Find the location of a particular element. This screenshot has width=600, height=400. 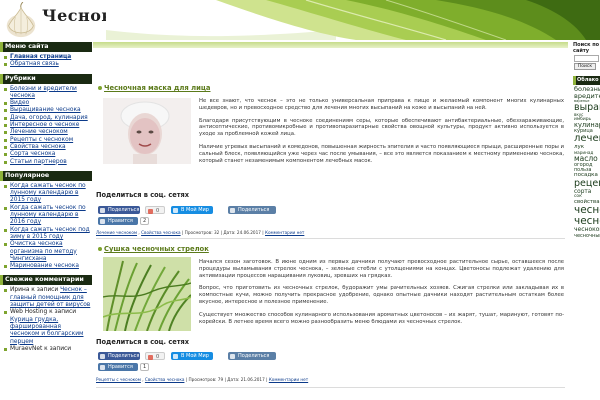

comment-author: Ирина is located at coordinates (20, 290).